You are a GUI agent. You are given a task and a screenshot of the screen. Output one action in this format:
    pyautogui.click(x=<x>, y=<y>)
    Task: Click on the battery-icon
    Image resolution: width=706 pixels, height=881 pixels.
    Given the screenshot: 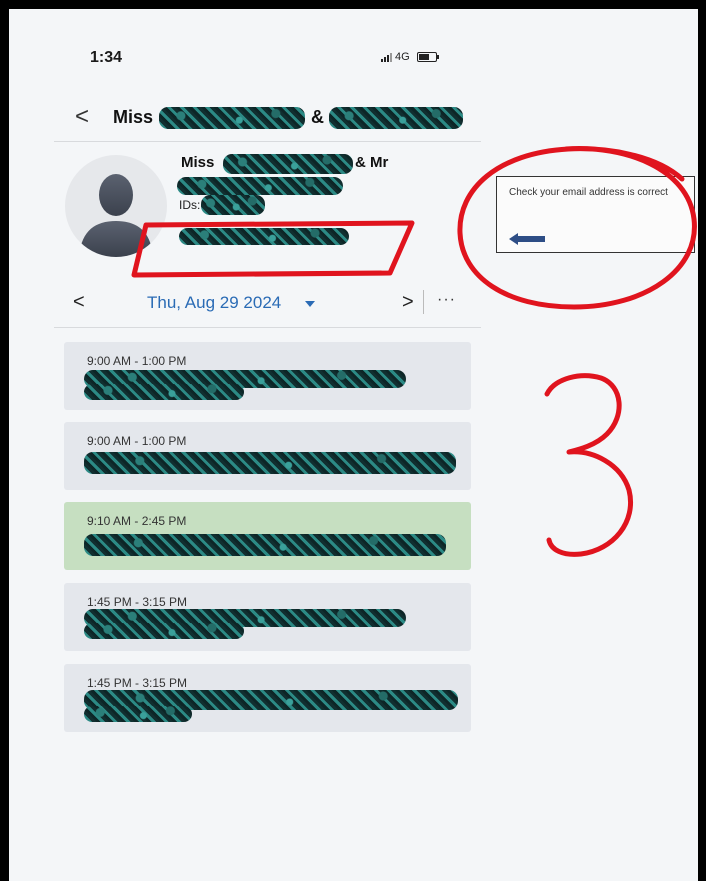 What is the action you would take?
    pyautogui.click(x=427, y=57)
    